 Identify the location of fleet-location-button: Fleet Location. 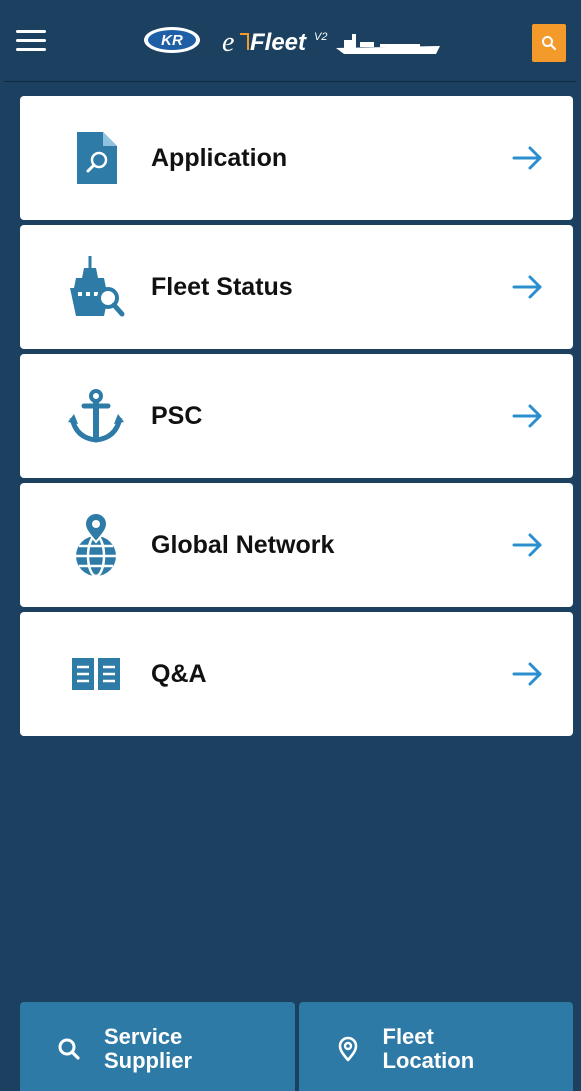
(435, 1046).